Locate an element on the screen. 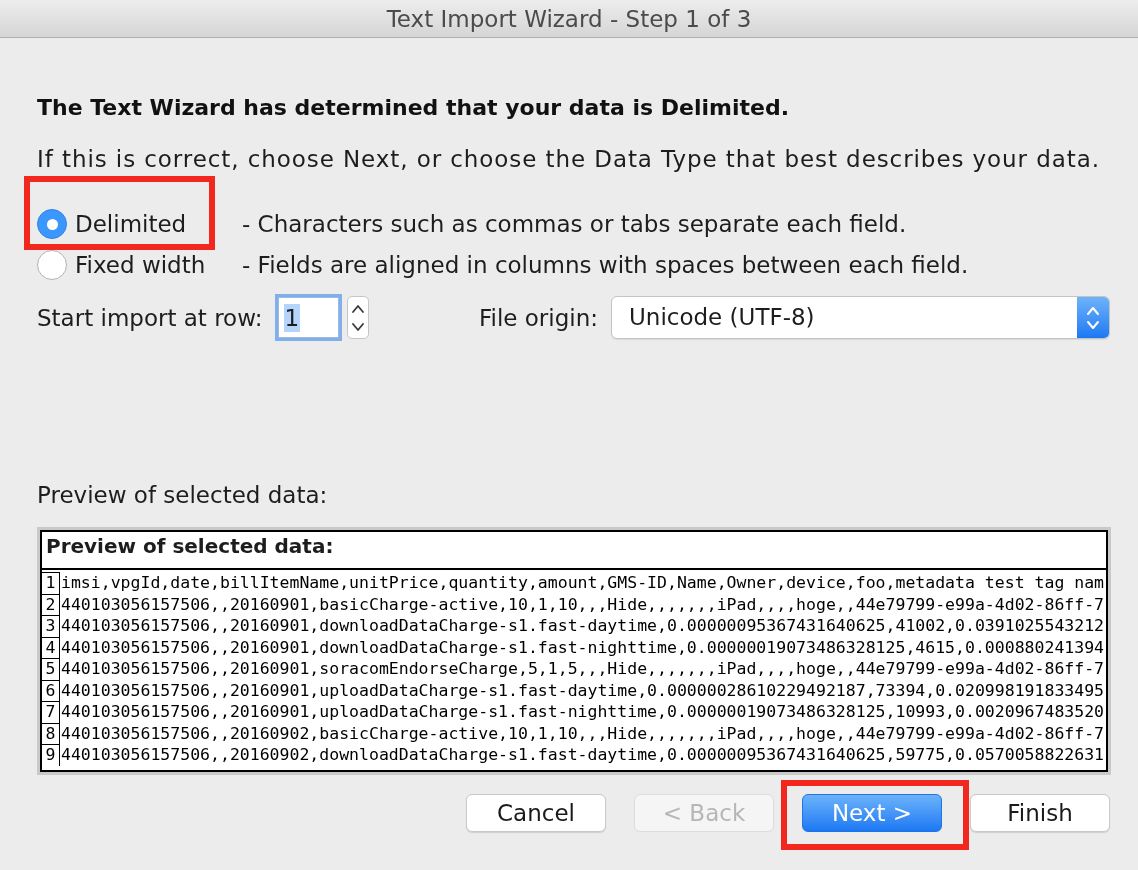  stepper-control is located at coordinates (357, 317).